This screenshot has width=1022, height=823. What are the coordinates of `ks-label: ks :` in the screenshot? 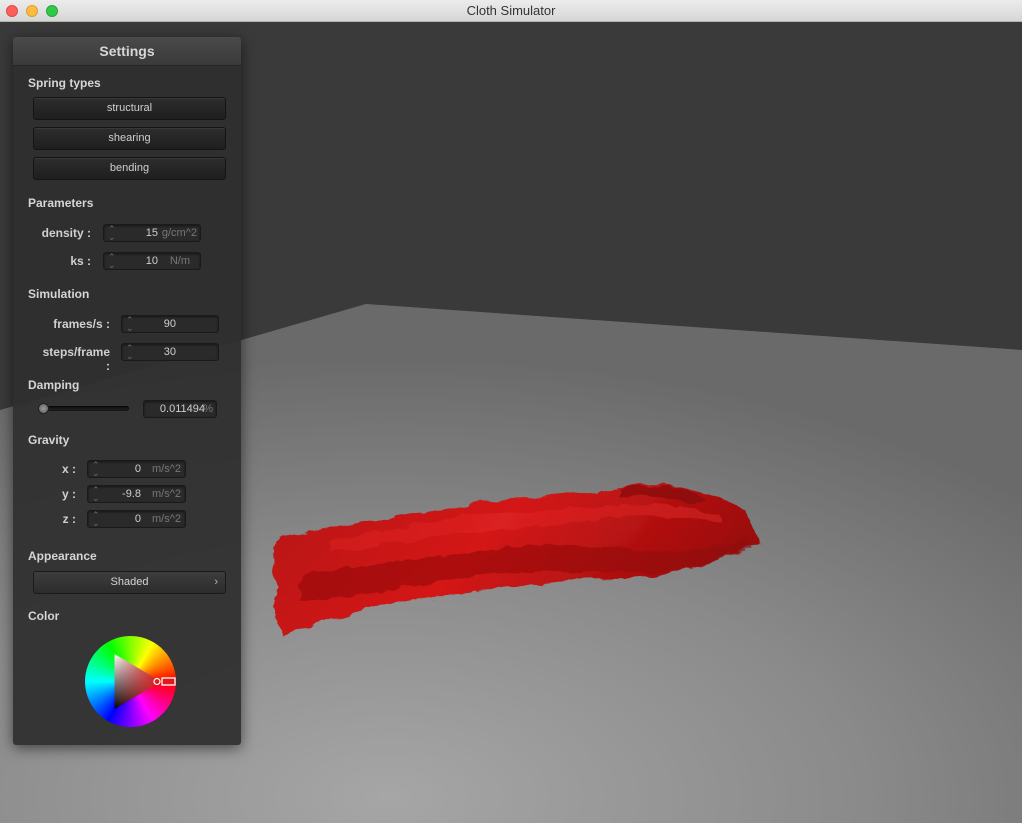 It's located at (80, 261).